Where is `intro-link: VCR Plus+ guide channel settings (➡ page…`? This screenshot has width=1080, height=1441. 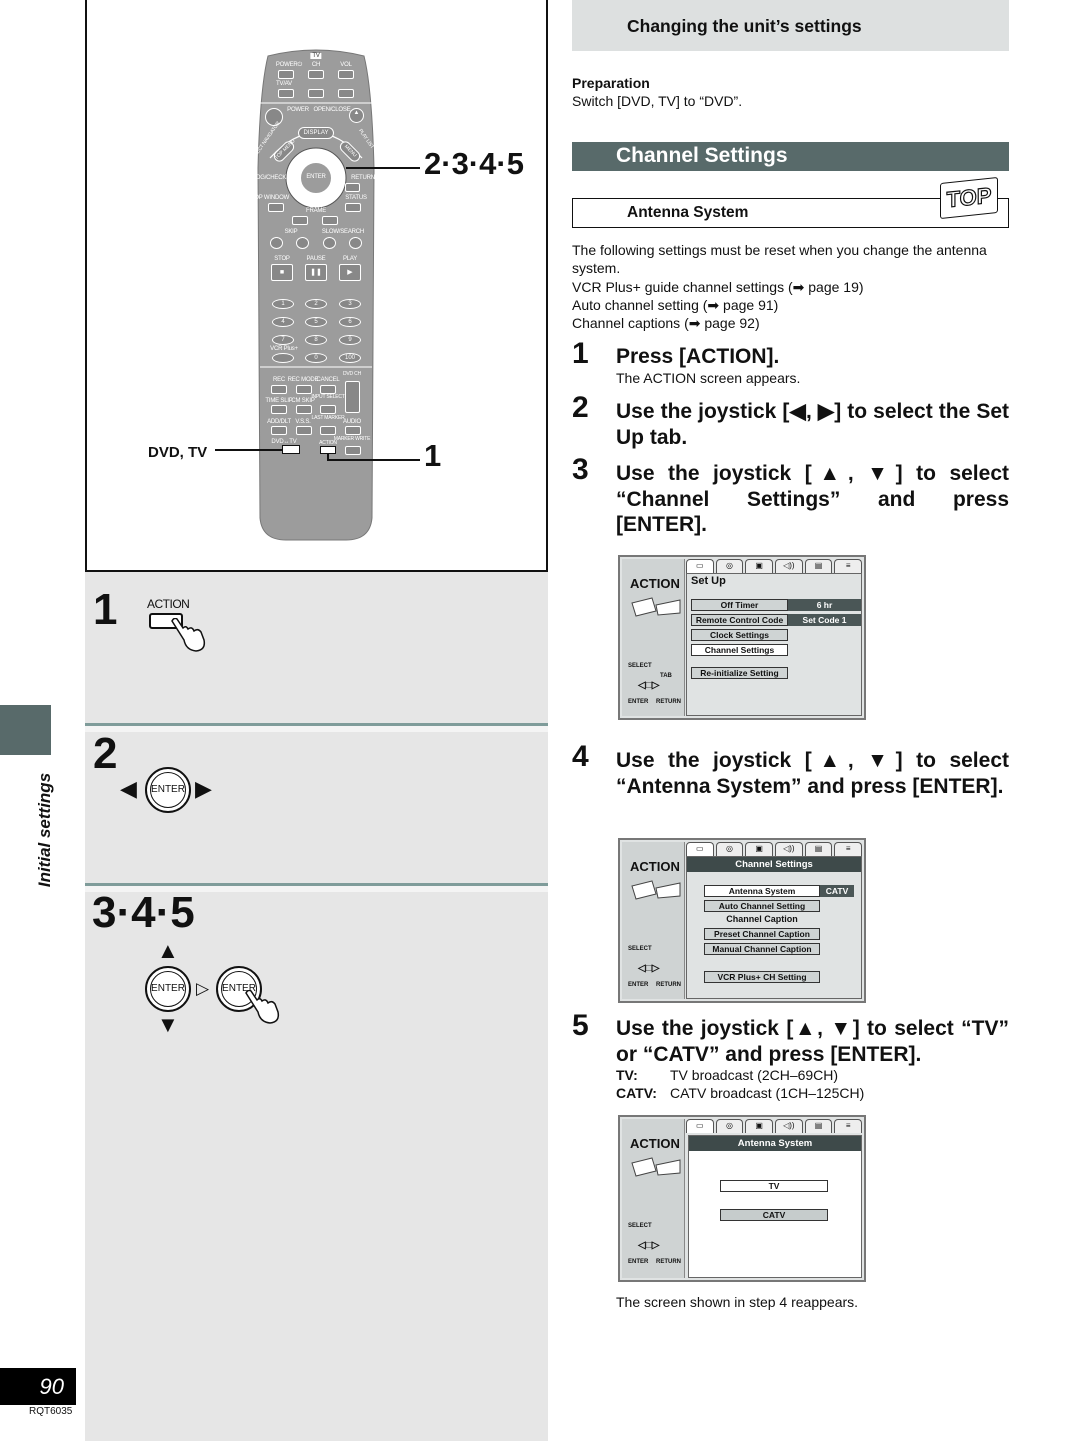
intro-link: VCR Plus+ guide channel settings (➡ page… is located at coordinates (718, 287).